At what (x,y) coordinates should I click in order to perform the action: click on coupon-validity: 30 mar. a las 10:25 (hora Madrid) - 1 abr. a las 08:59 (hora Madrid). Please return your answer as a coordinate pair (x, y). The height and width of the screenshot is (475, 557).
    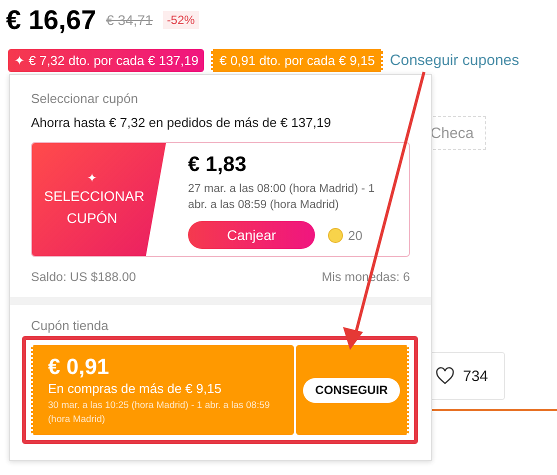
    Looking at the image, I should click on (159, 413).